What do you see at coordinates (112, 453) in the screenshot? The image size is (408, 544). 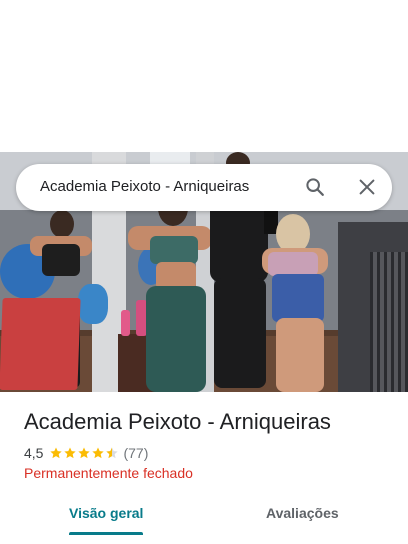 I see `star-half-icon` at bounding box center [112, 453].